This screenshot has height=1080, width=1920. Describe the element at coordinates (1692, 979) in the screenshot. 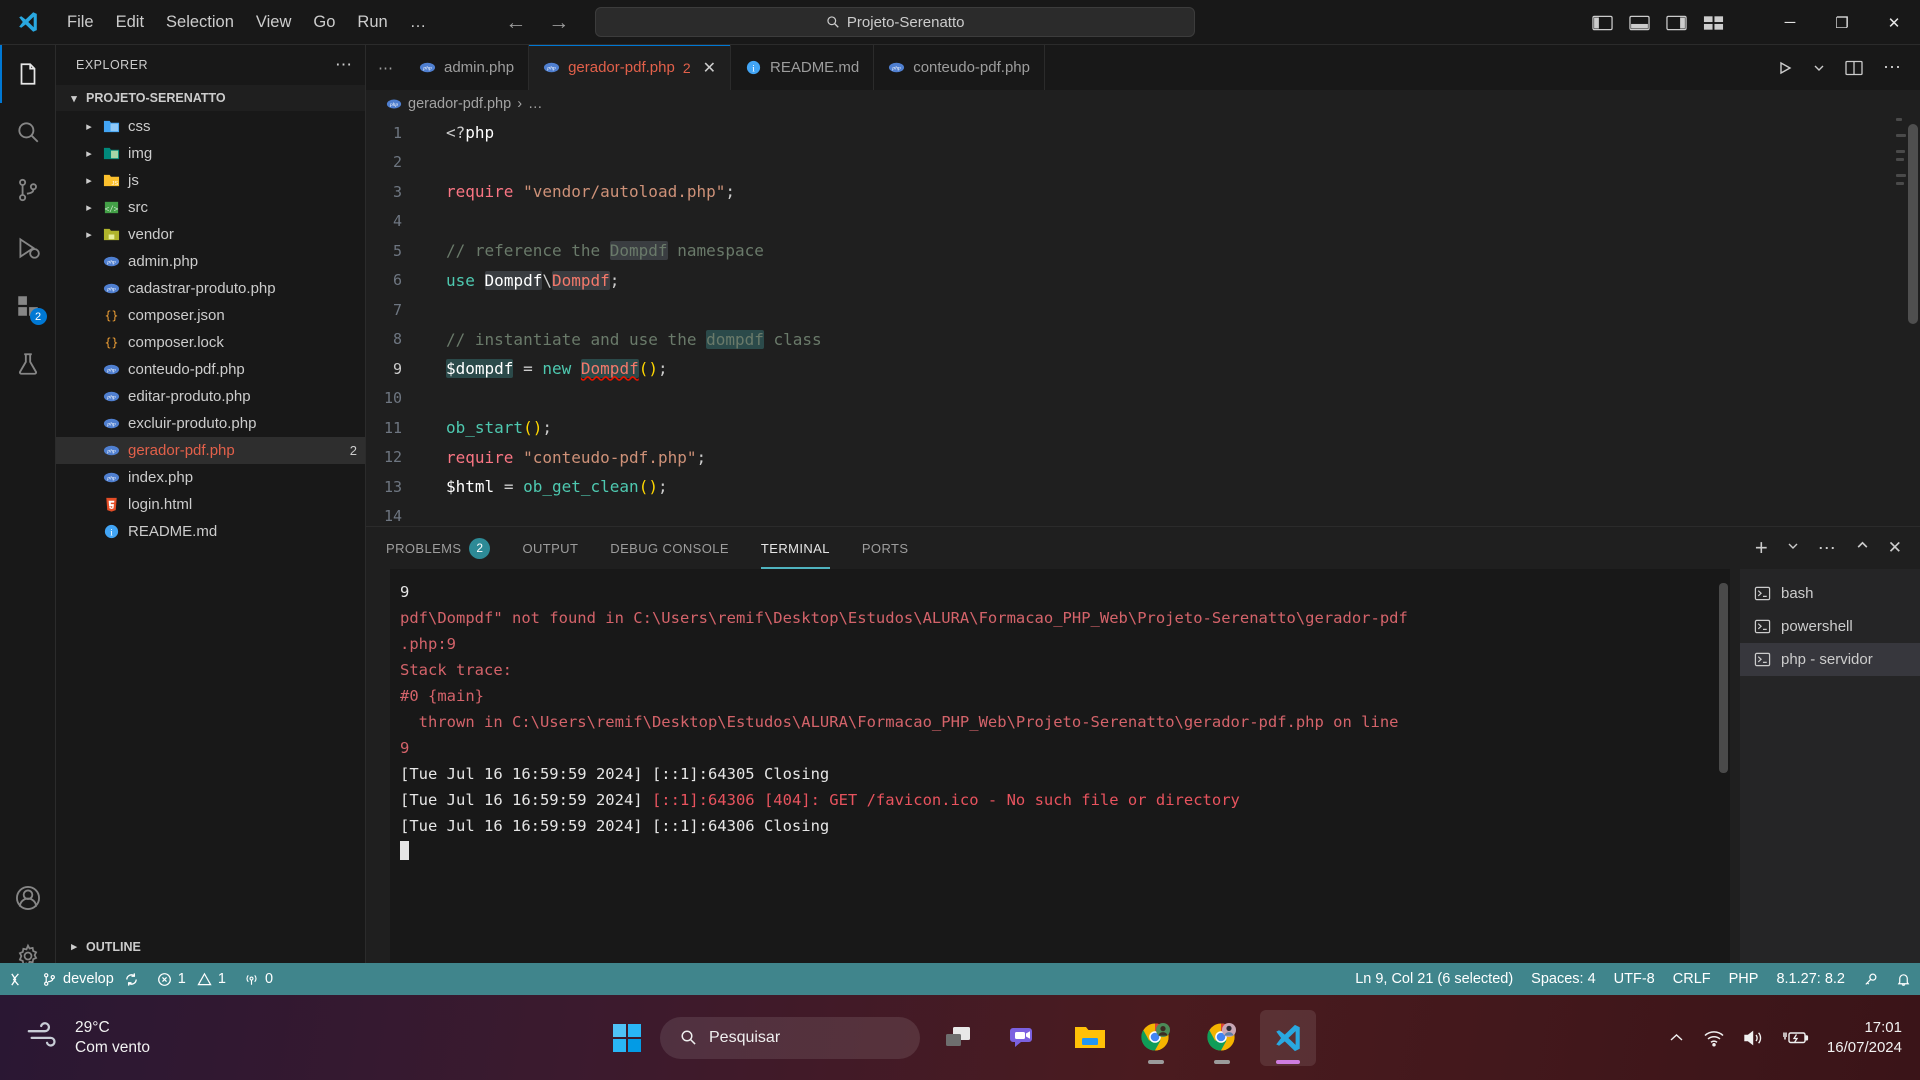

I see `eol: CRLF` at that location.